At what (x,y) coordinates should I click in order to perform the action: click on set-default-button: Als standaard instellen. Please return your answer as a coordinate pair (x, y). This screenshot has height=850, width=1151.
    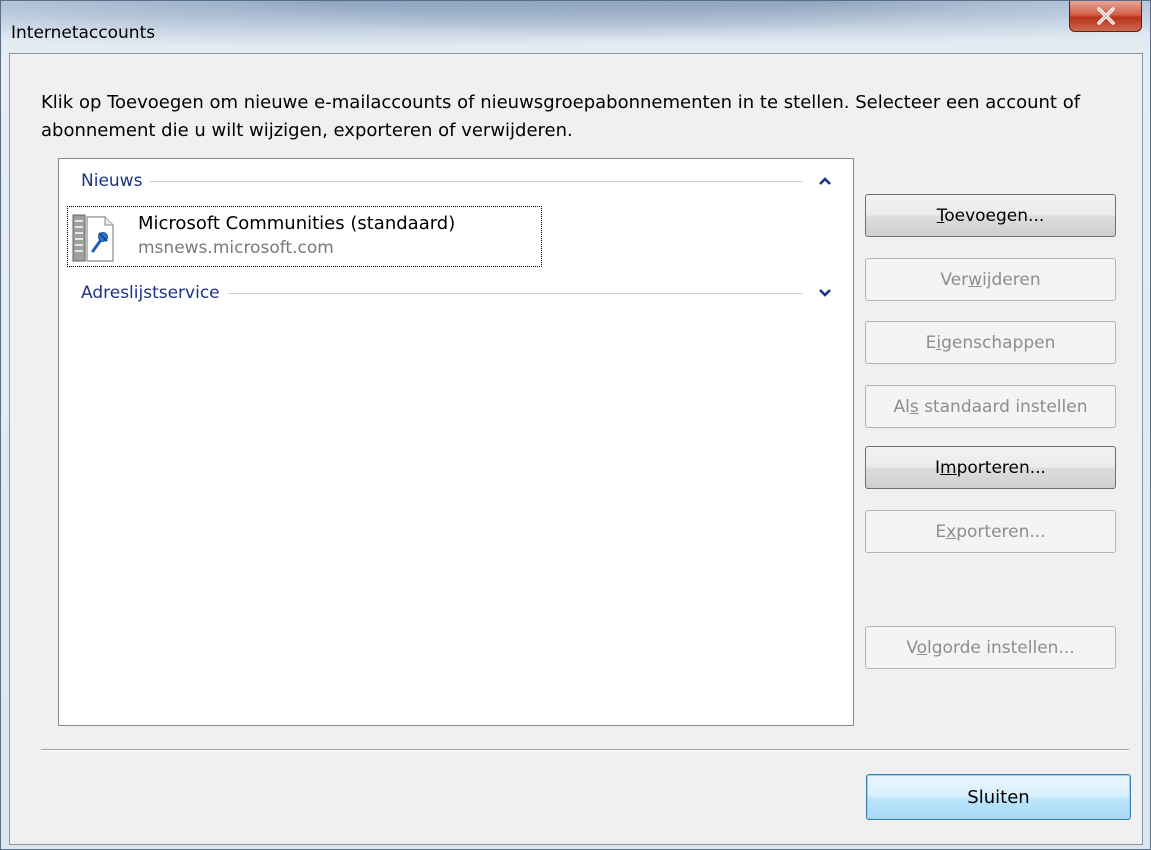
    Looking at the image, I should click on (990, 406).